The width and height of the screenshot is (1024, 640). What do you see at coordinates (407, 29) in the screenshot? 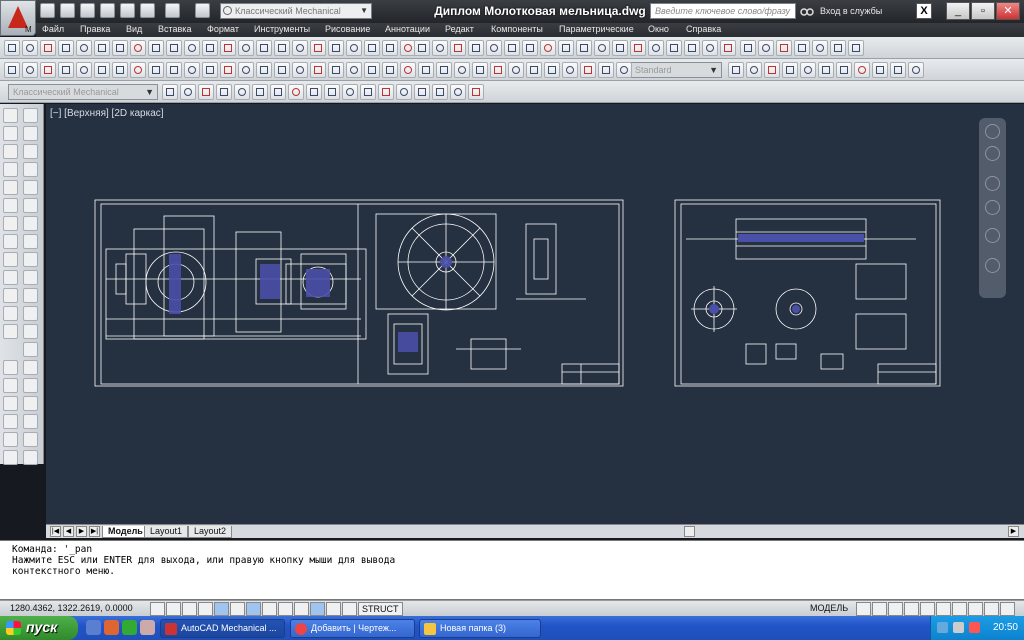
I see `menu-annotations: Аннотации` at bounding box center [407, 29].